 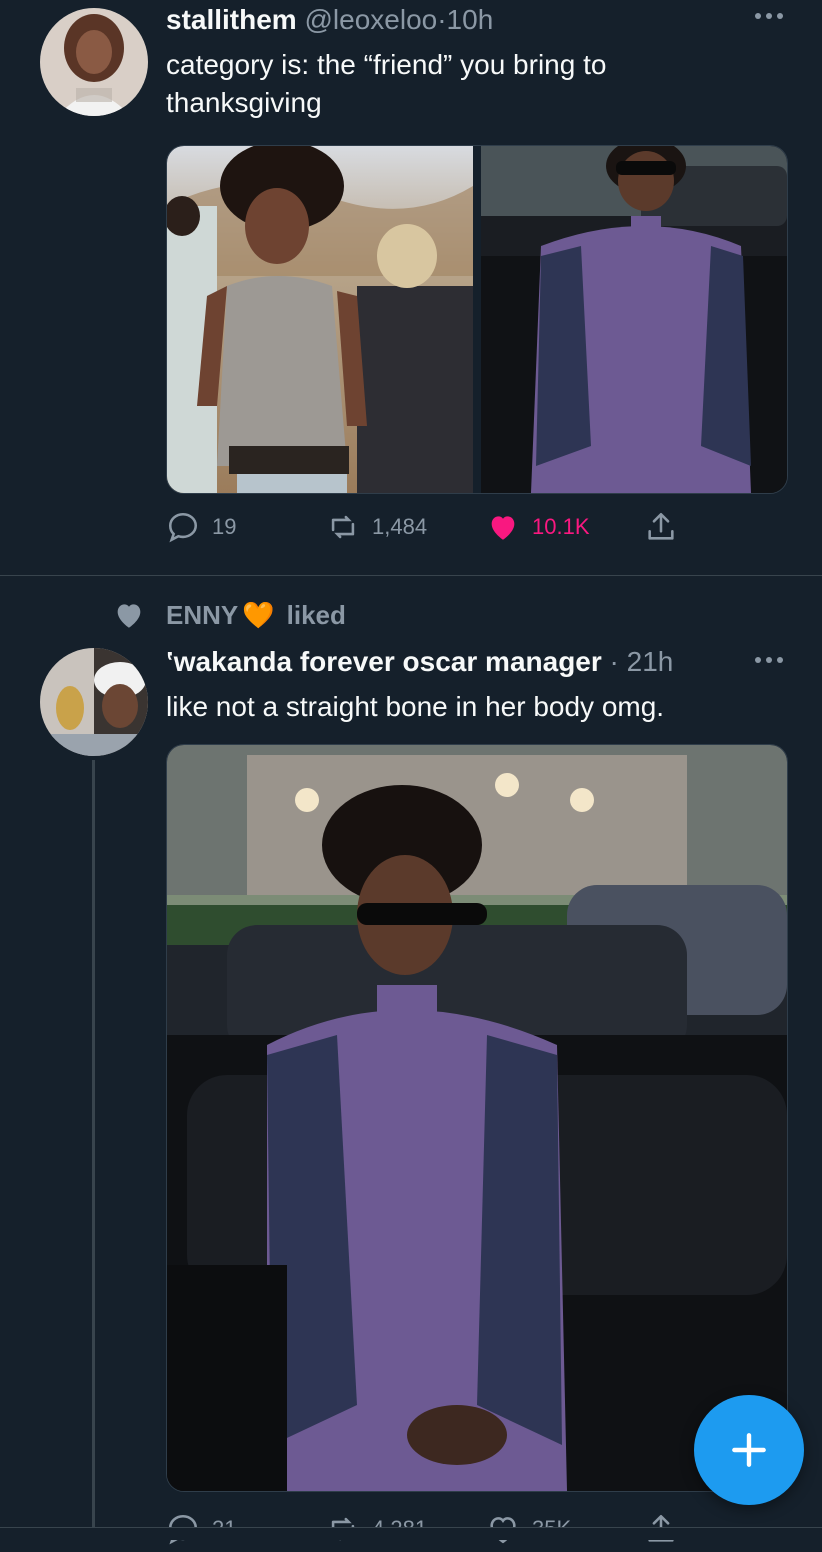 What do you see at coordinates (650, 661) in the screenshot?
I see `timestamp: 21h` at bounding box center [650, 661].